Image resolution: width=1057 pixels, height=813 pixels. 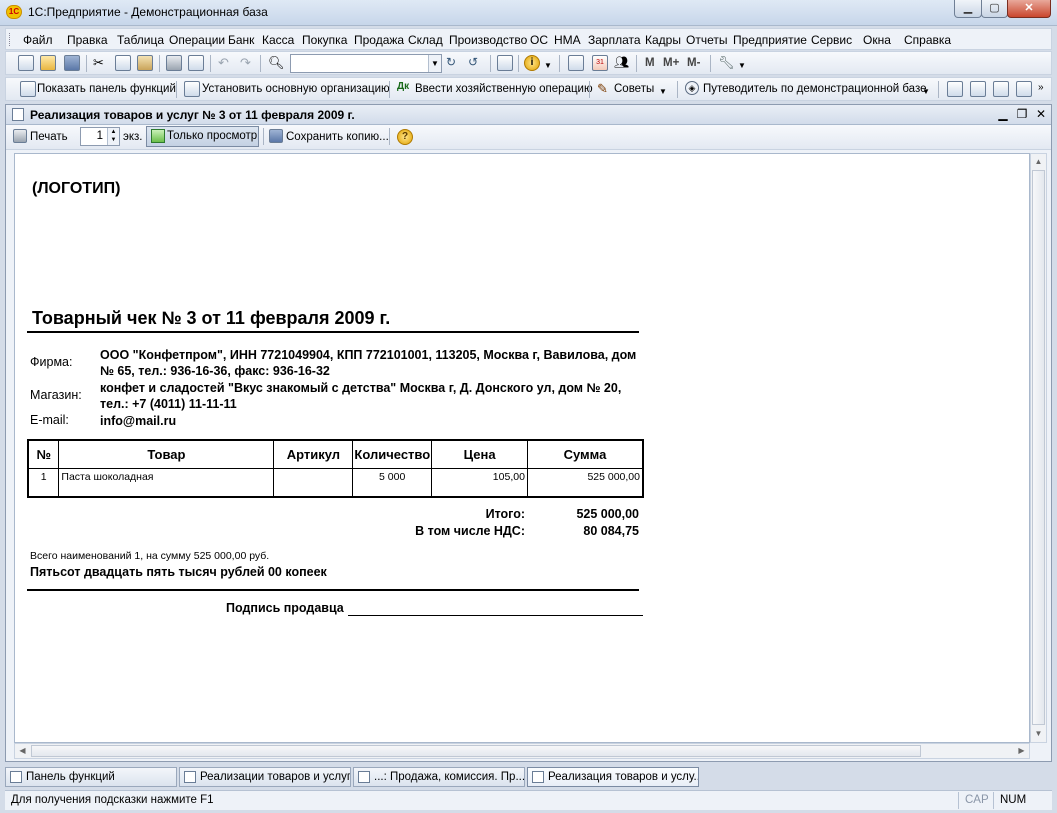 What do you see at coordinates (100, 136) in the screenshot?
I see `copies-stepper: 1 ▲ ▼` at bounding box center [100, 136].